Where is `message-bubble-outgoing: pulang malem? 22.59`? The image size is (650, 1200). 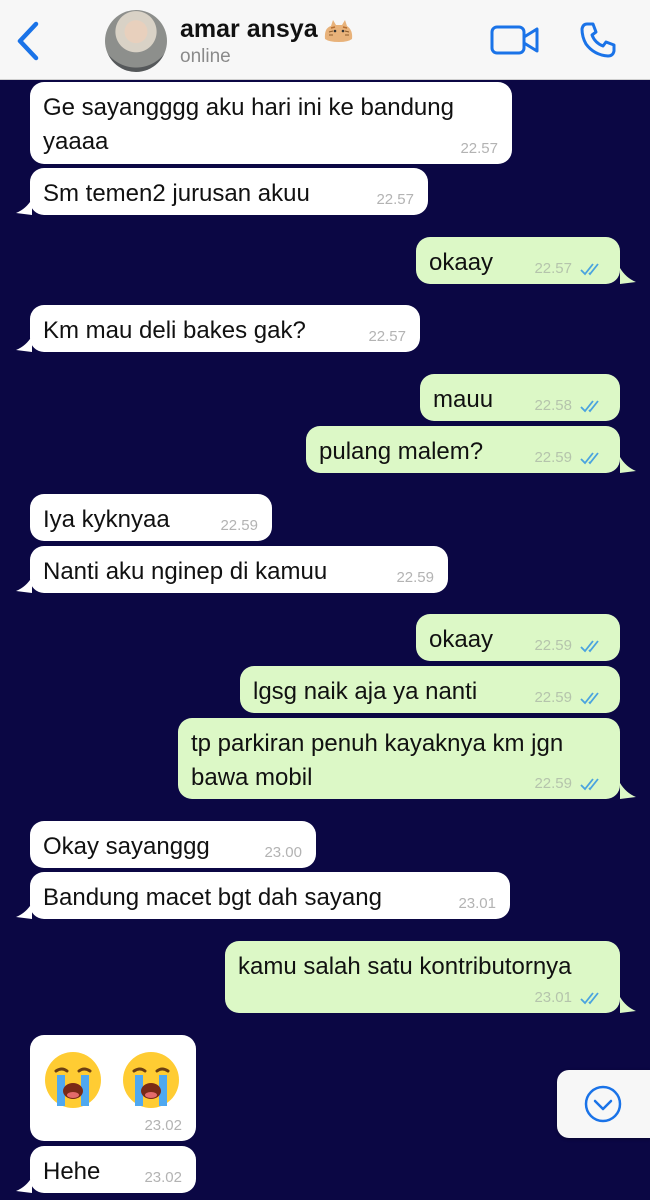
message-bubble-outgoing: pulang malem? 22.59 is located at coordinates (463, 449).